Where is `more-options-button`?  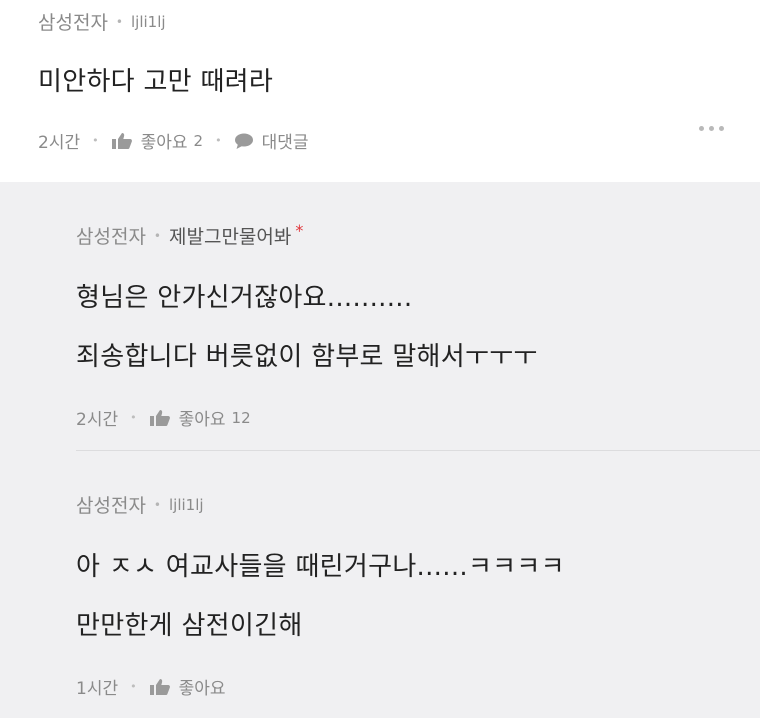
more-options-button is located at coordinates (711, 128).